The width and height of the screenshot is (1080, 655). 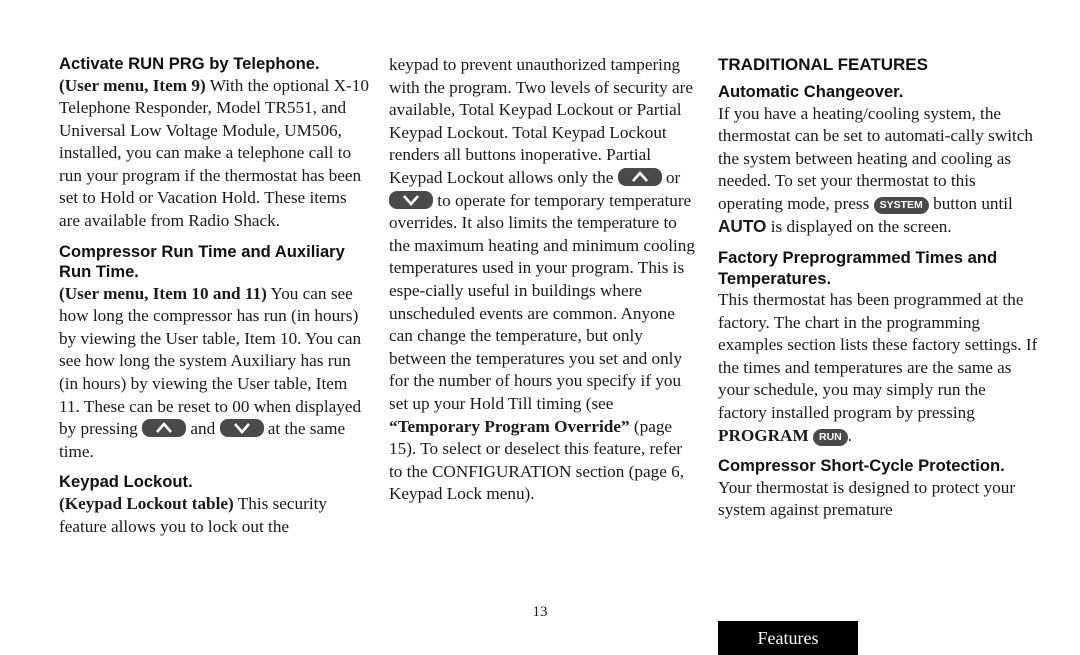 What do you see at coordinates (811, 91) in the screenshot?
I see `heading-automatic-changeover: Automatic Changeover.` at bounding box center [811, 91].